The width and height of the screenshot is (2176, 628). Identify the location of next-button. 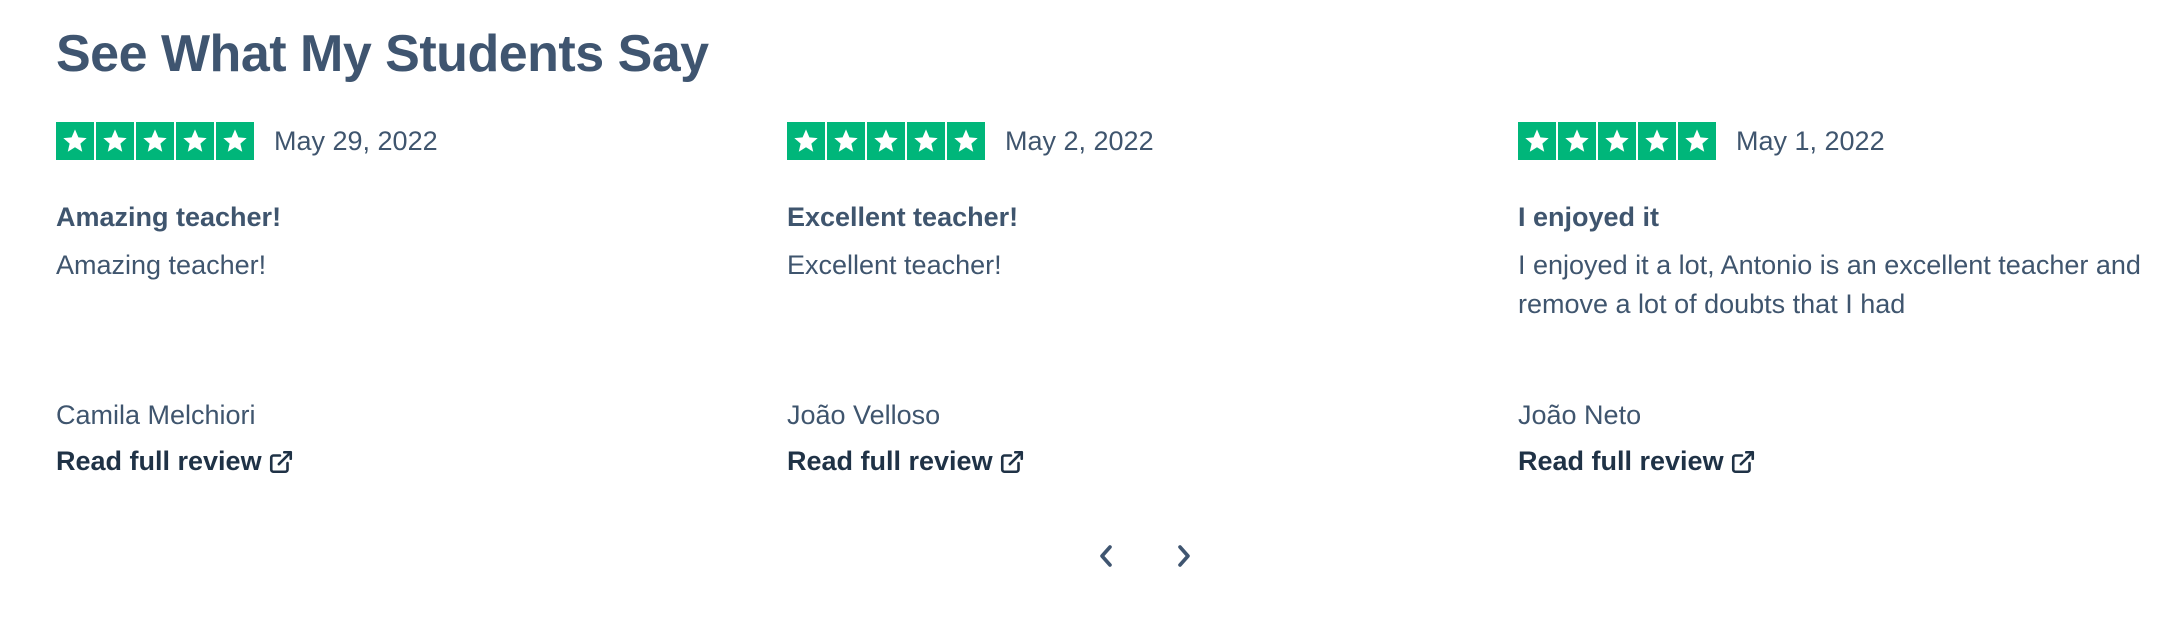
(1184, 556).